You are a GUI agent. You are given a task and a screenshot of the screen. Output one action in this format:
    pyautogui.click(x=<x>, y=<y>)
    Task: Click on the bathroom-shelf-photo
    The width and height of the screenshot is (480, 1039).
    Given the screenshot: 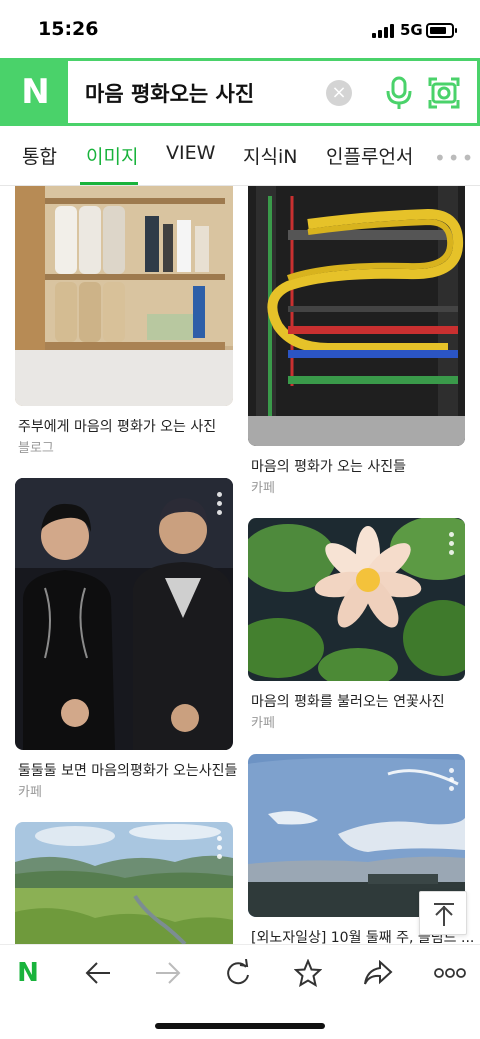 What is the action you would take?
    pyautogui.click(x=124, y=296)
    